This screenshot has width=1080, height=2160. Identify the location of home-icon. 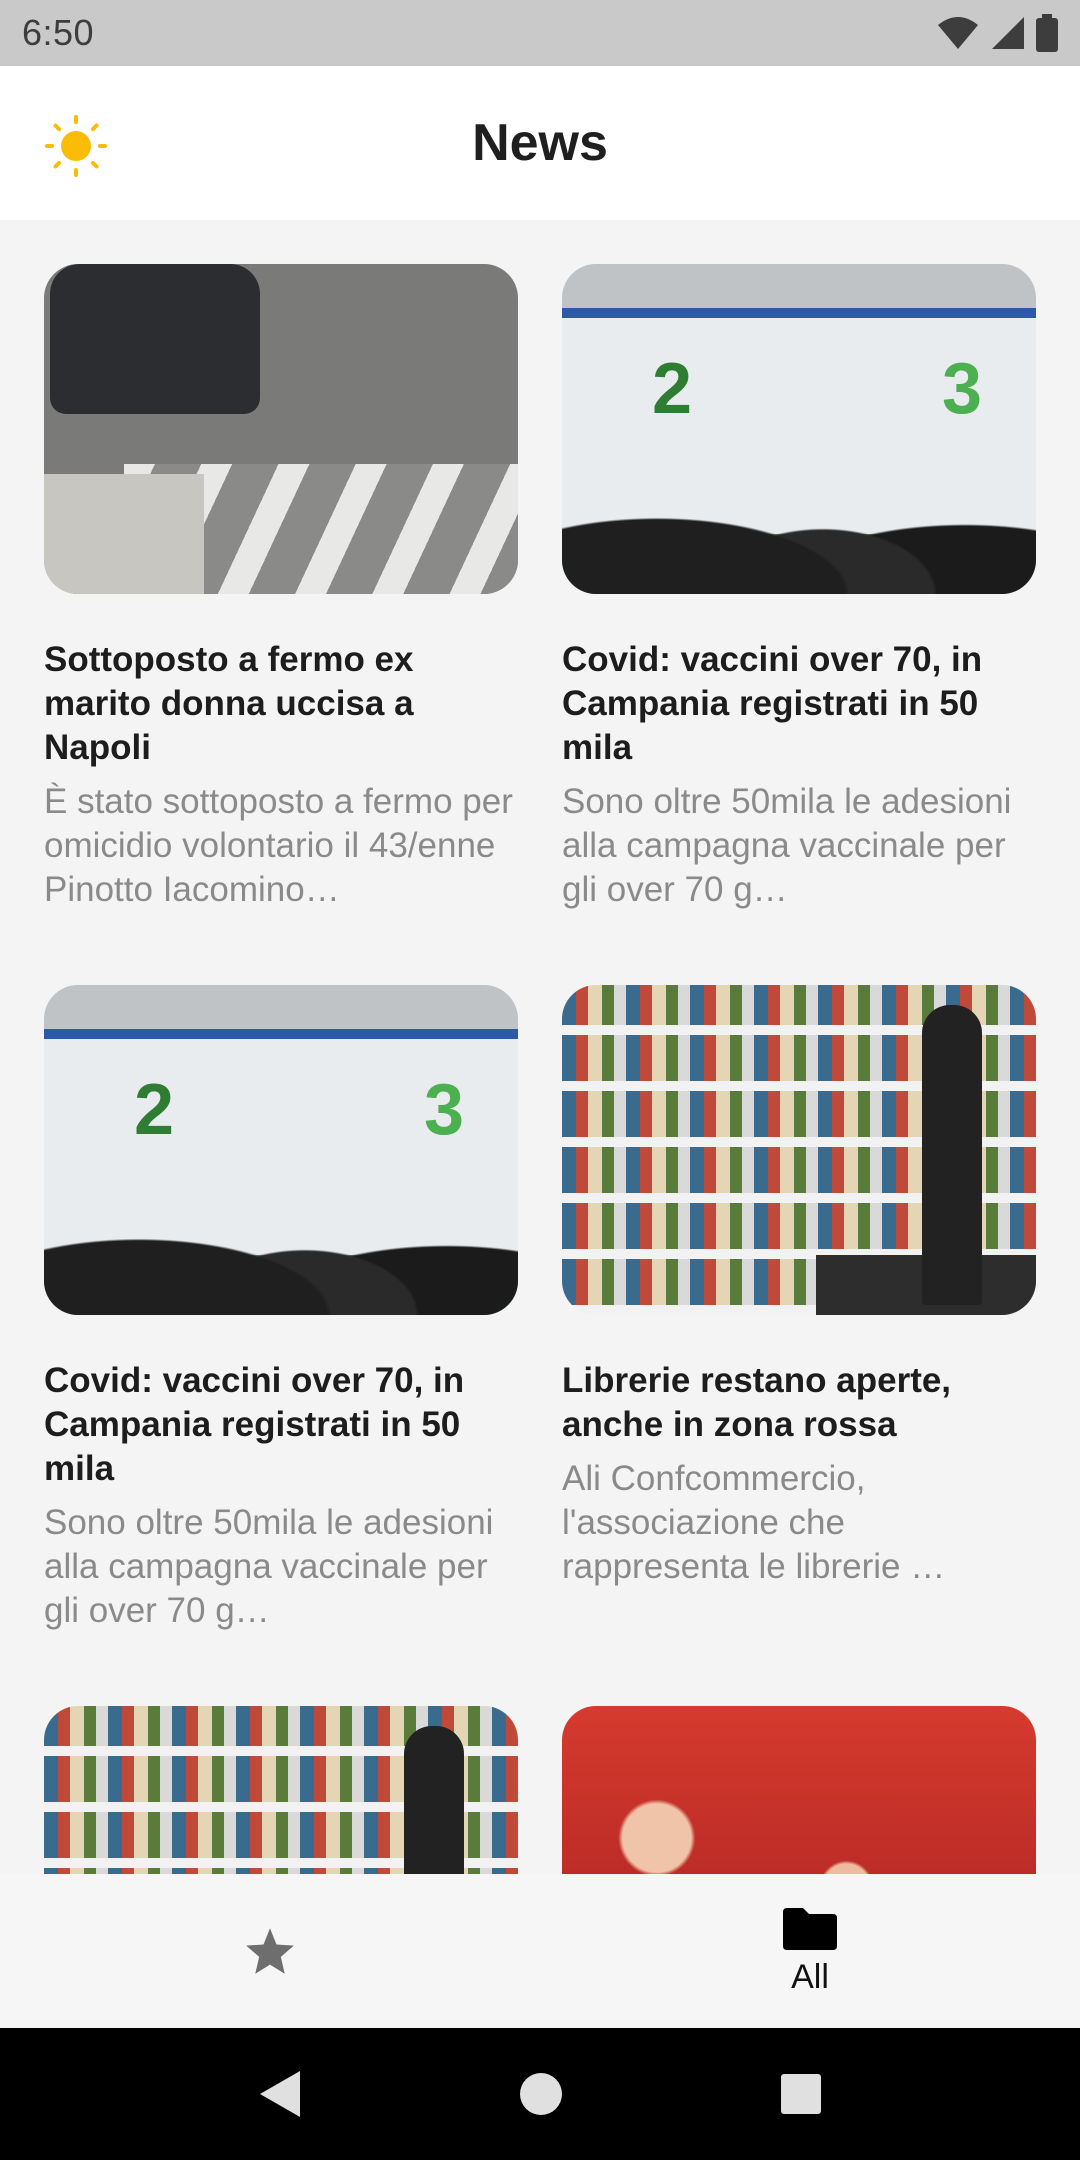
(541, 2094).